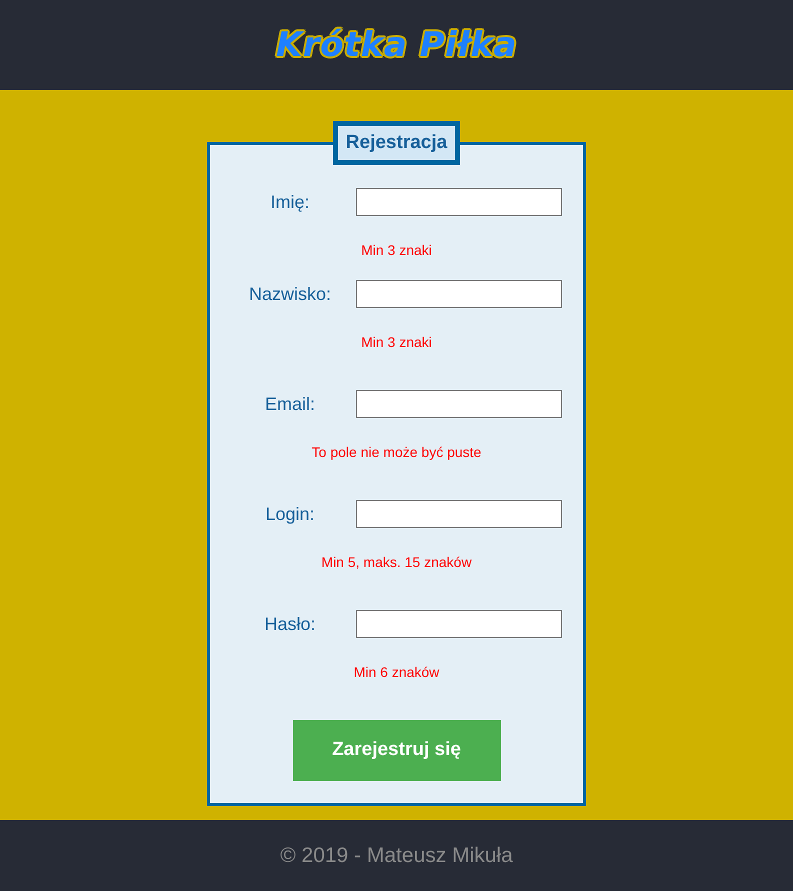  Describe the element at coordinates (396, 750) in the screenshot. I see `register-button: Zarejestruj się` at that location.